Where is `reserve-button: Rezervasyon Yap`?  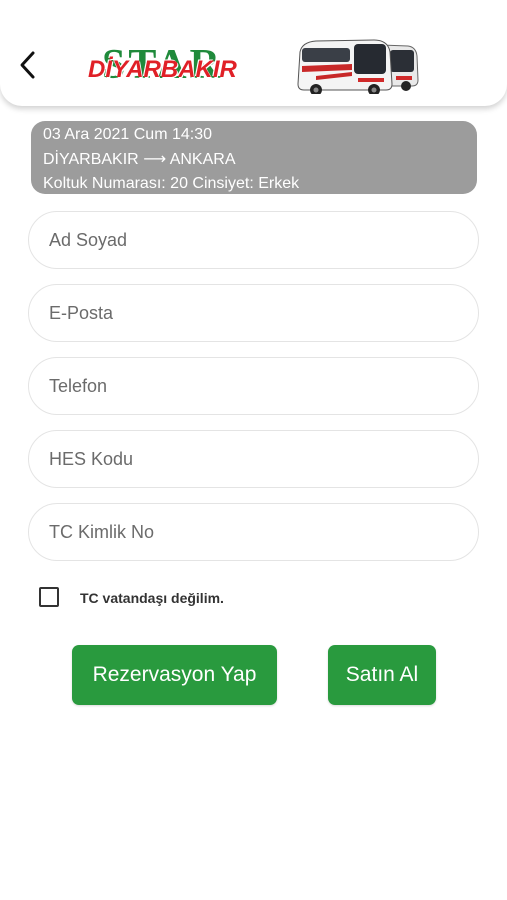 reserve-button: Rezervasyon Yap is located at coordinates (174, 675).